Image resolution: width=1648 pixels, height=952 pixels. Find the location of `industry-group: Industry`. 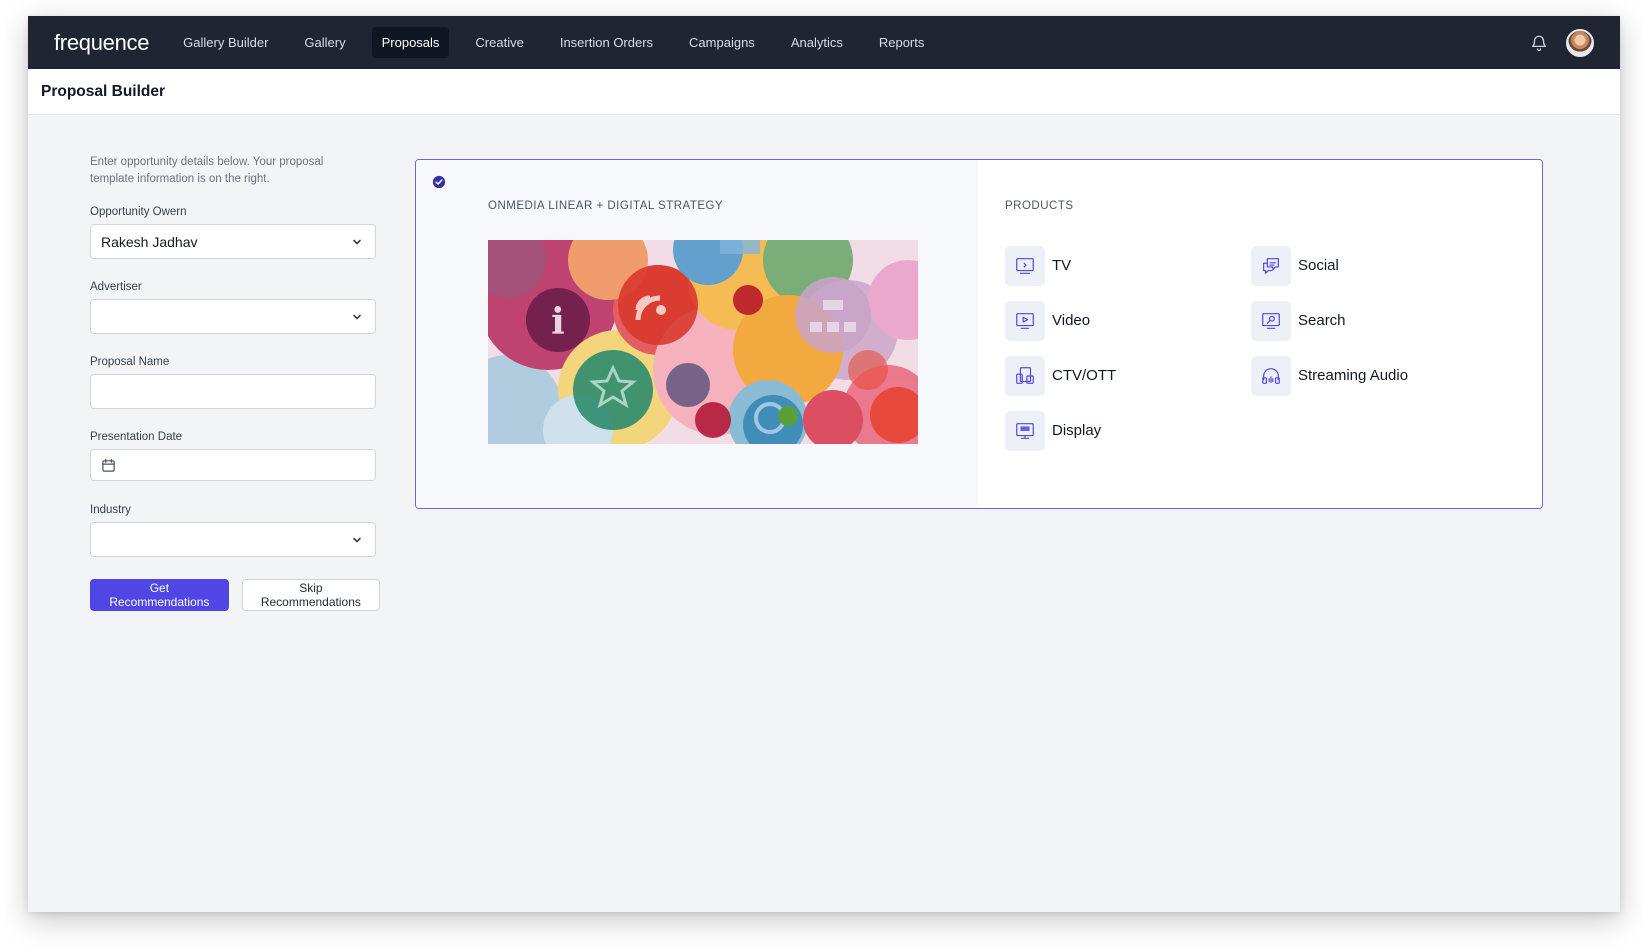

industry-group: Industry is located at coordinates (235, 530).